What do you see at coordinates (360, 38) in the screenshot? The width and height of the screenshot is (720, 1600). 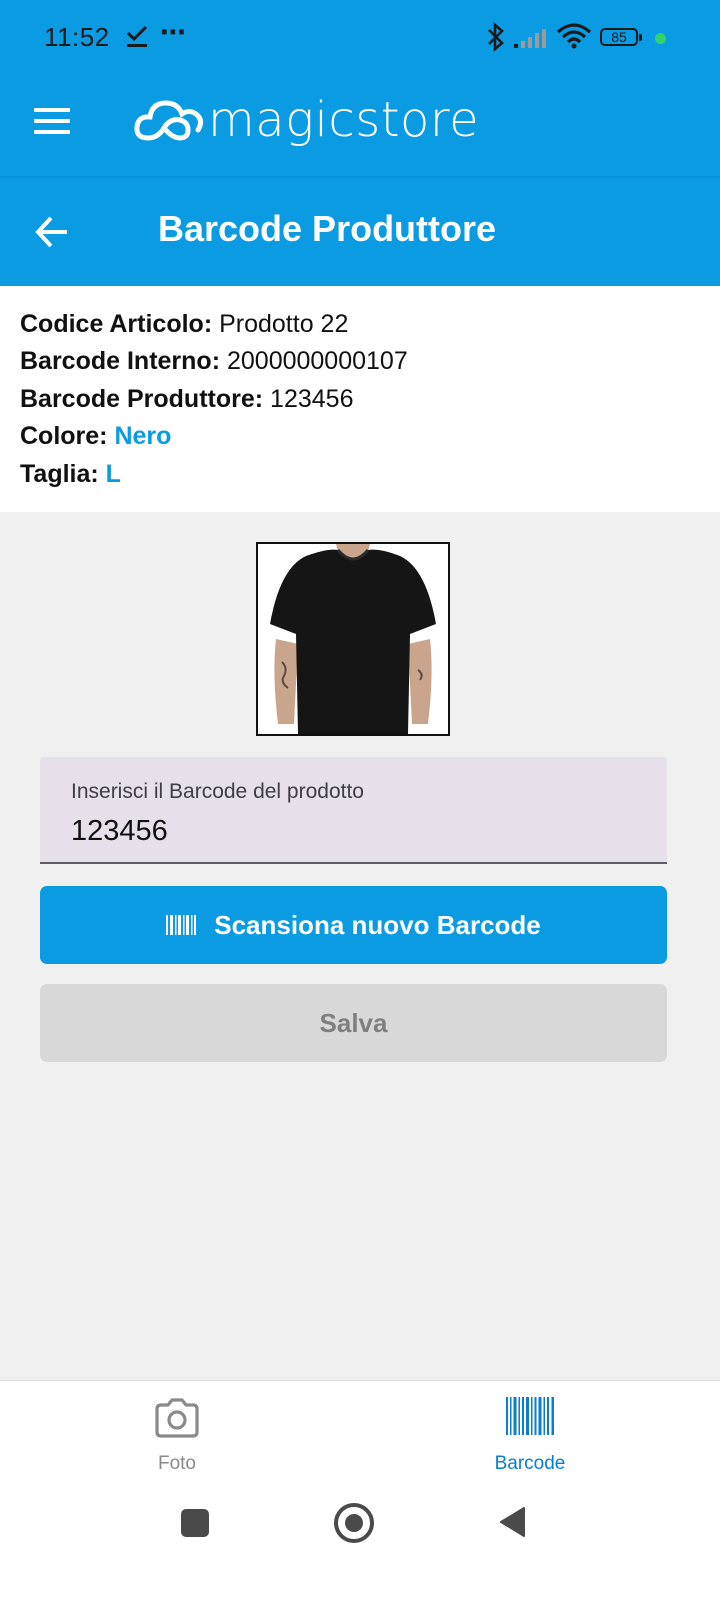 I see `status-bar: 11:52 ⋯ 85` at bounding box center [360, 38].